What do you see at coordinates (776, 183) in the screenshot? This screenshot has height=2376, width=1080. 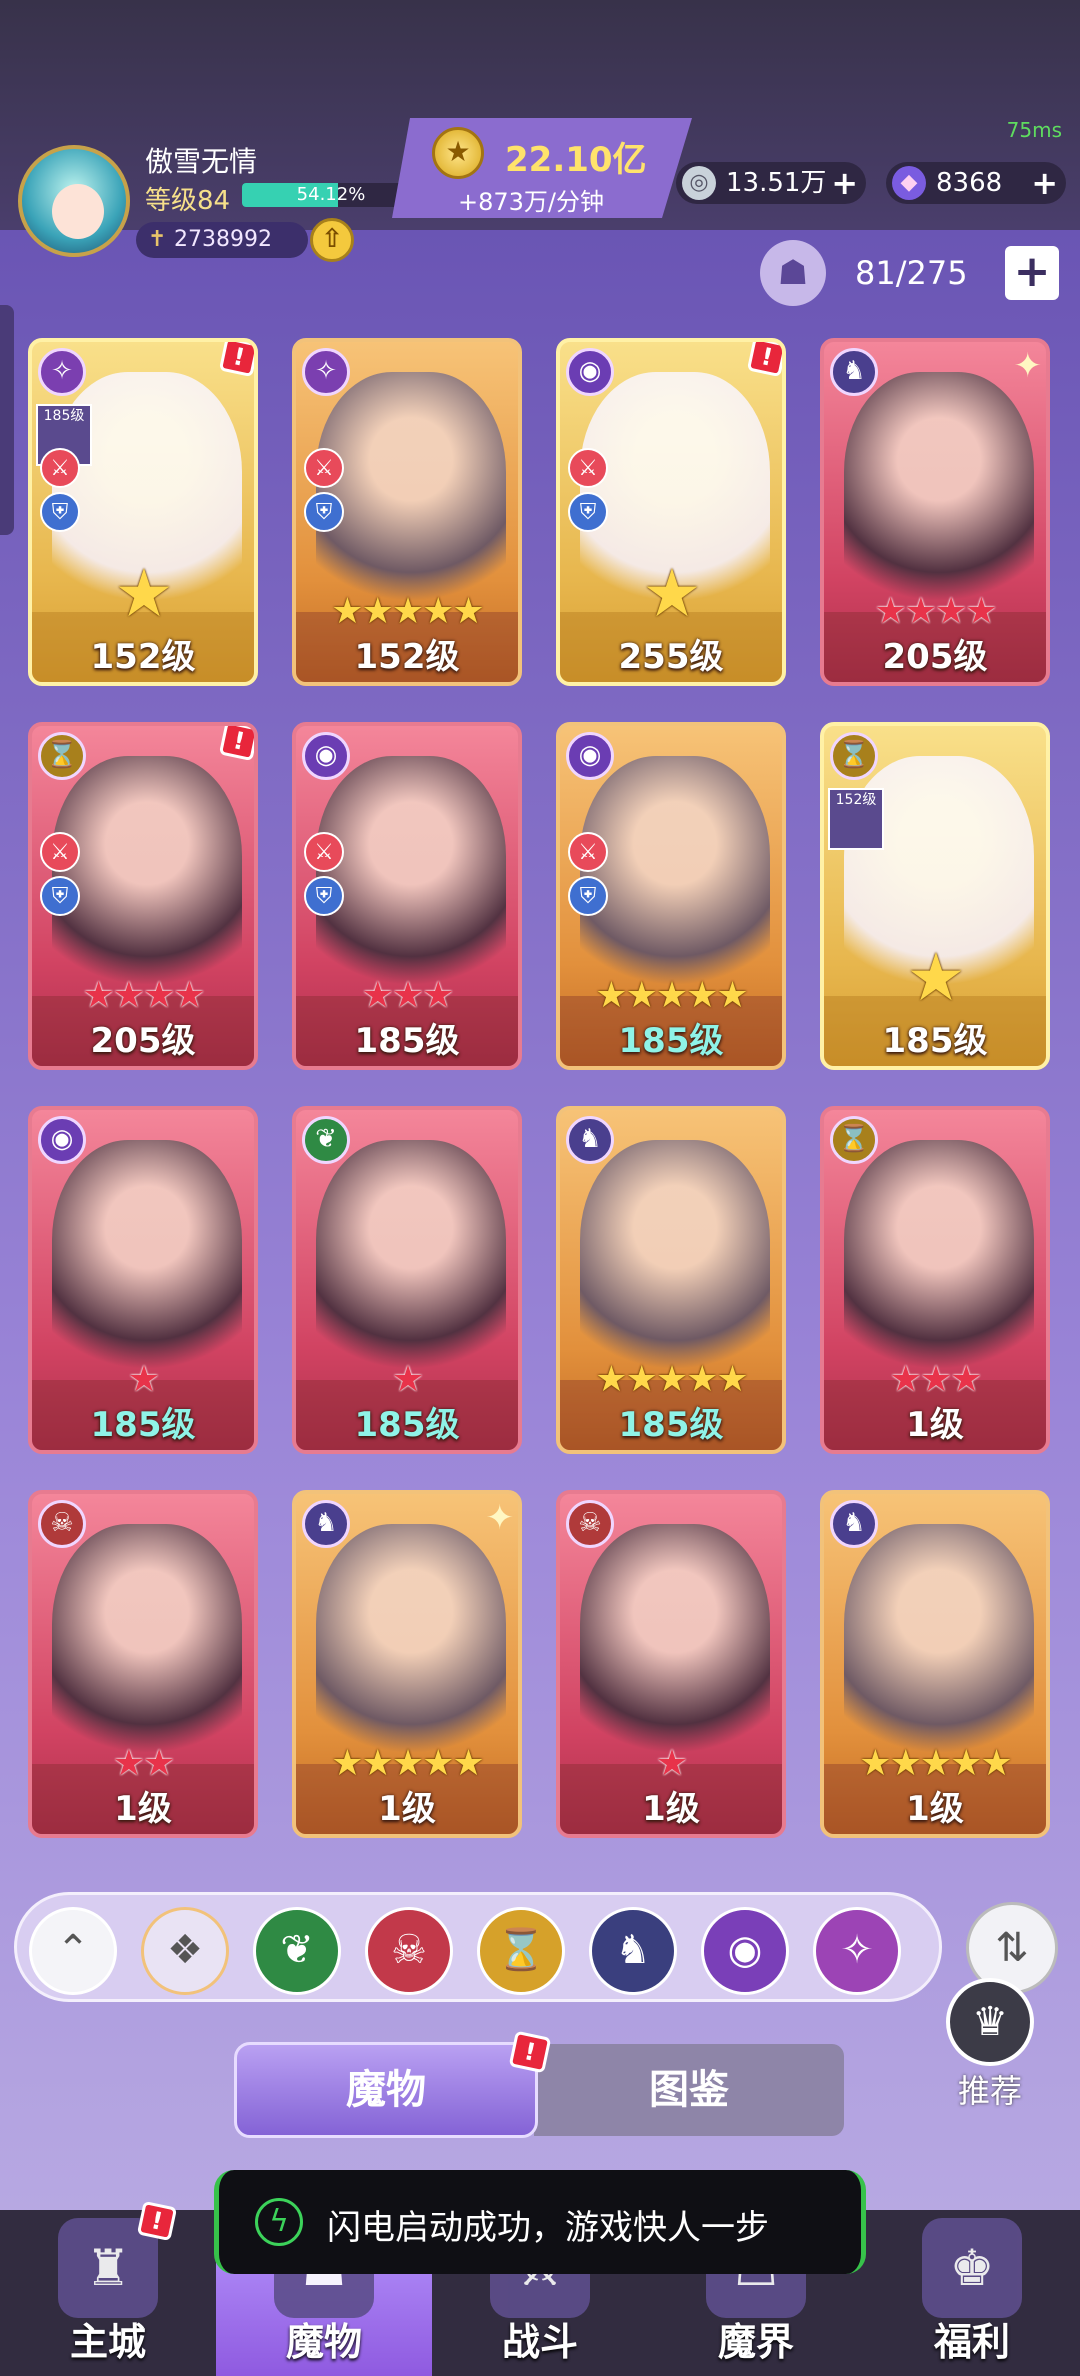 I see `silver-amount: 13.51万` at bounding box center [776, 183].